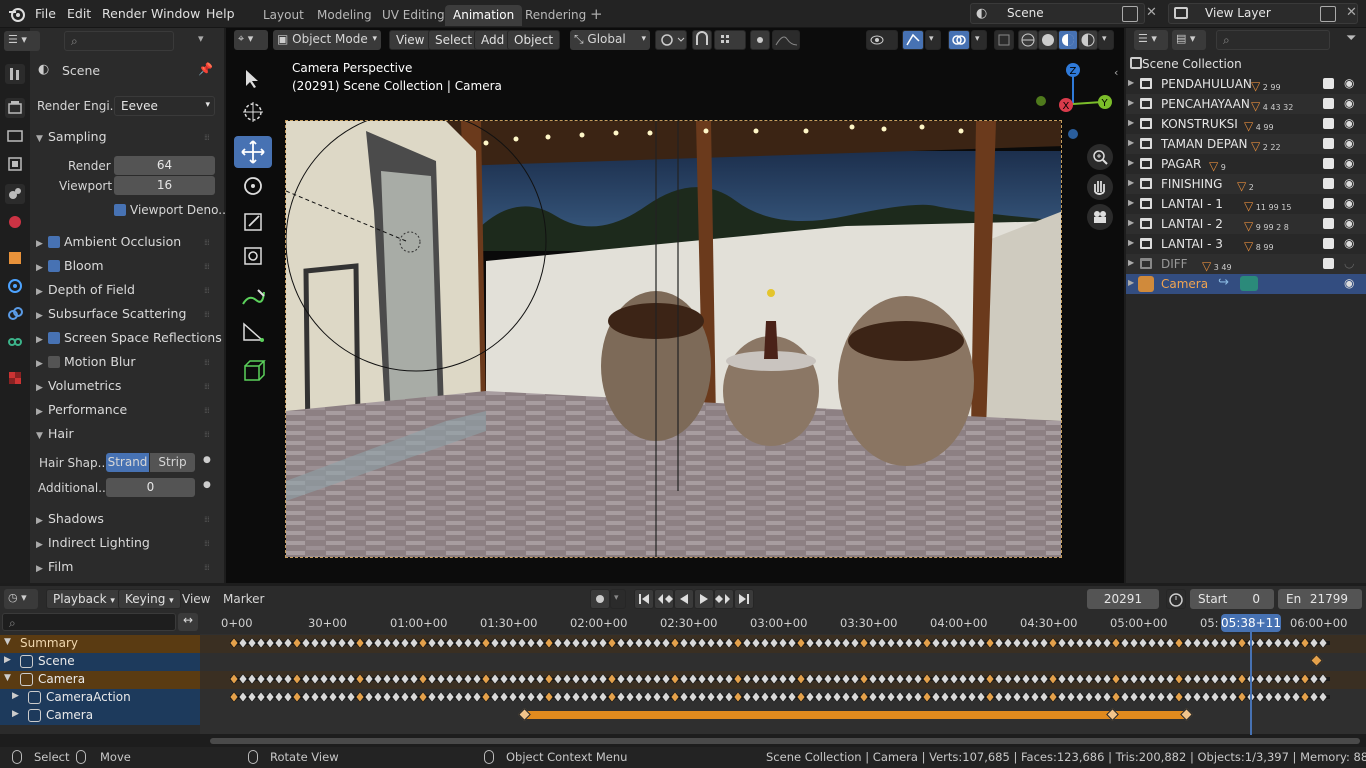  What do you see at coordinates (15, 164) in the screenshot?
I see `view-layer-tab-icon` at bounding box center [15, 164].